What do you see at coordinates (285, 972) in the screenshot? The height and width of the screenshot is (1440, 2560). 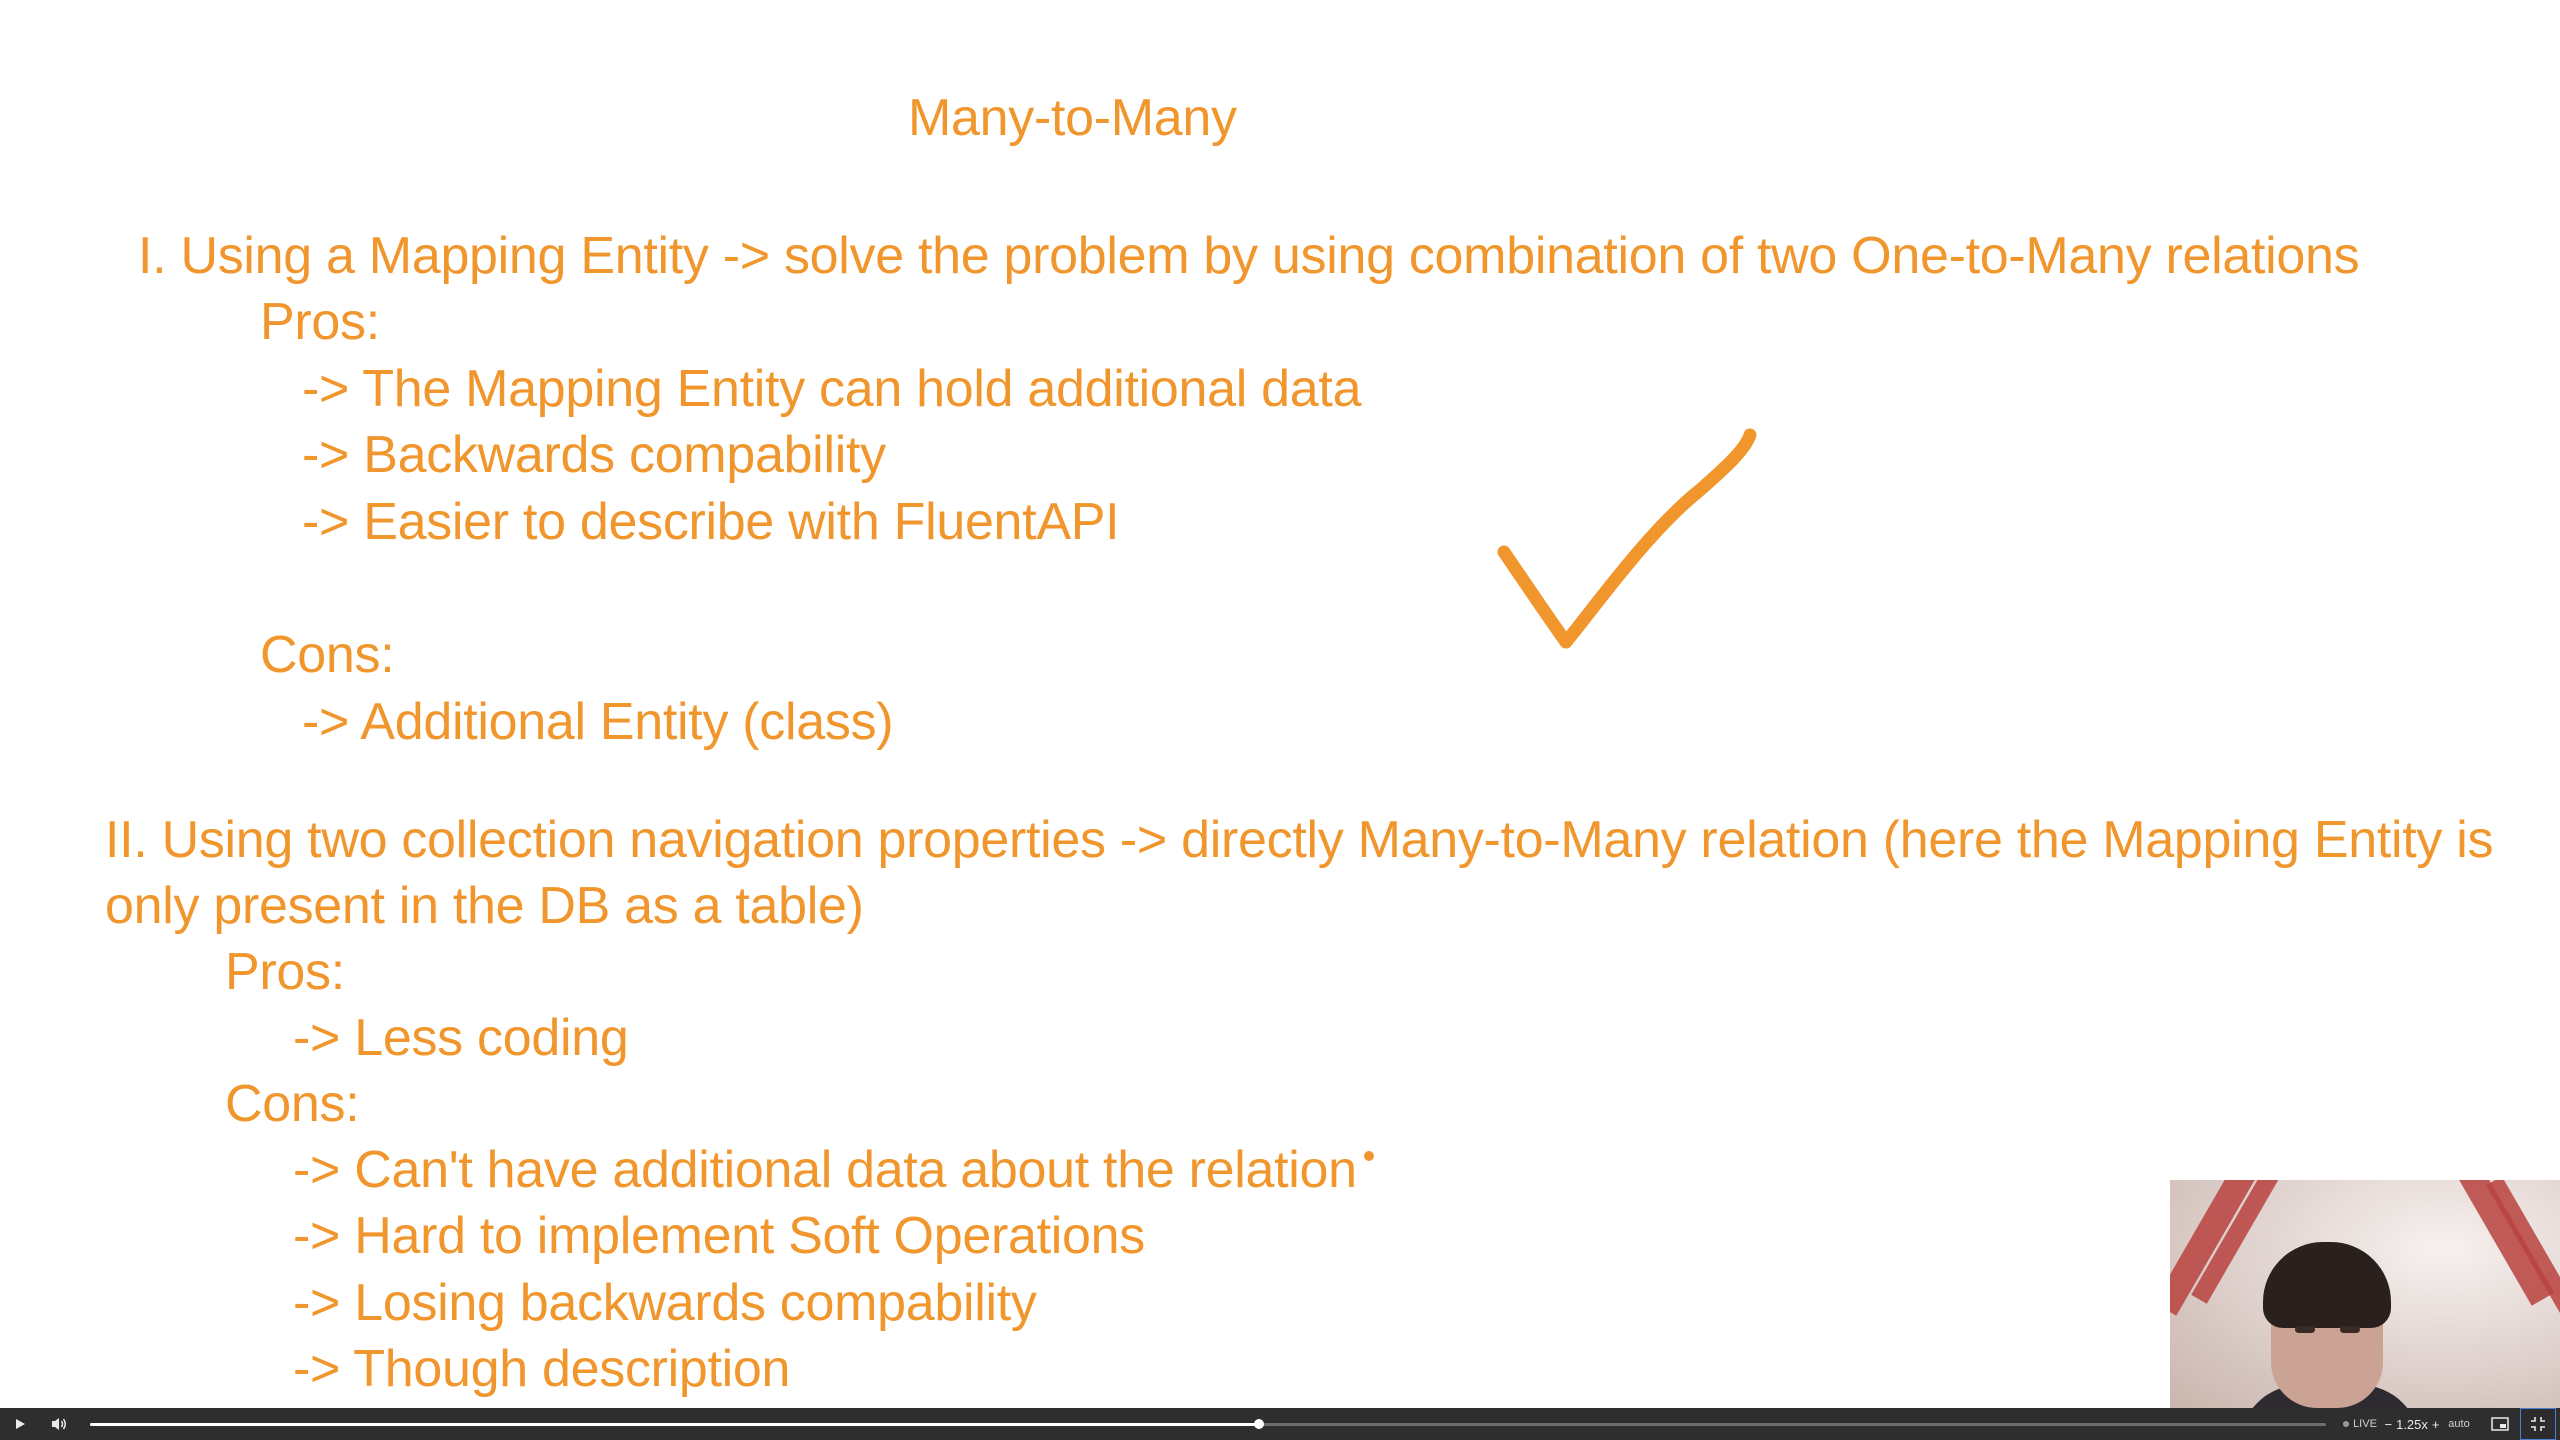 I see `section2-pros-label: Pros:` at bounding box center [285, 972].